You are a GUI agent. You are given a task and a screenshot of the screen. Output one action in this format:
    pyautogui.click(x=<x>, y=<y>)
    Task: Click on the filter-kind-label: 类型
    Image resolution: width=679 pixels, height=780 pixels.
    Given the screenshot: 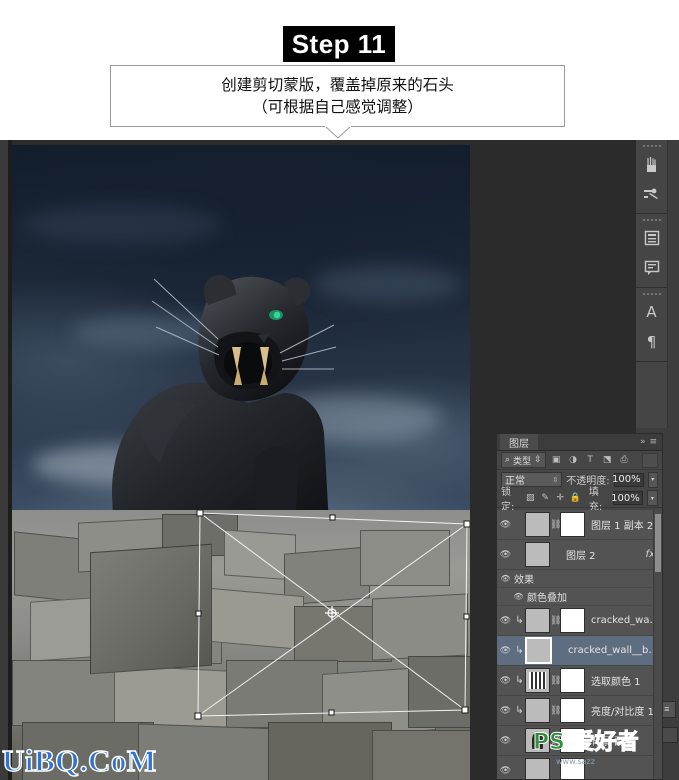 What is the action you would take?
    pyautogui.click(x=522, y=461)
    